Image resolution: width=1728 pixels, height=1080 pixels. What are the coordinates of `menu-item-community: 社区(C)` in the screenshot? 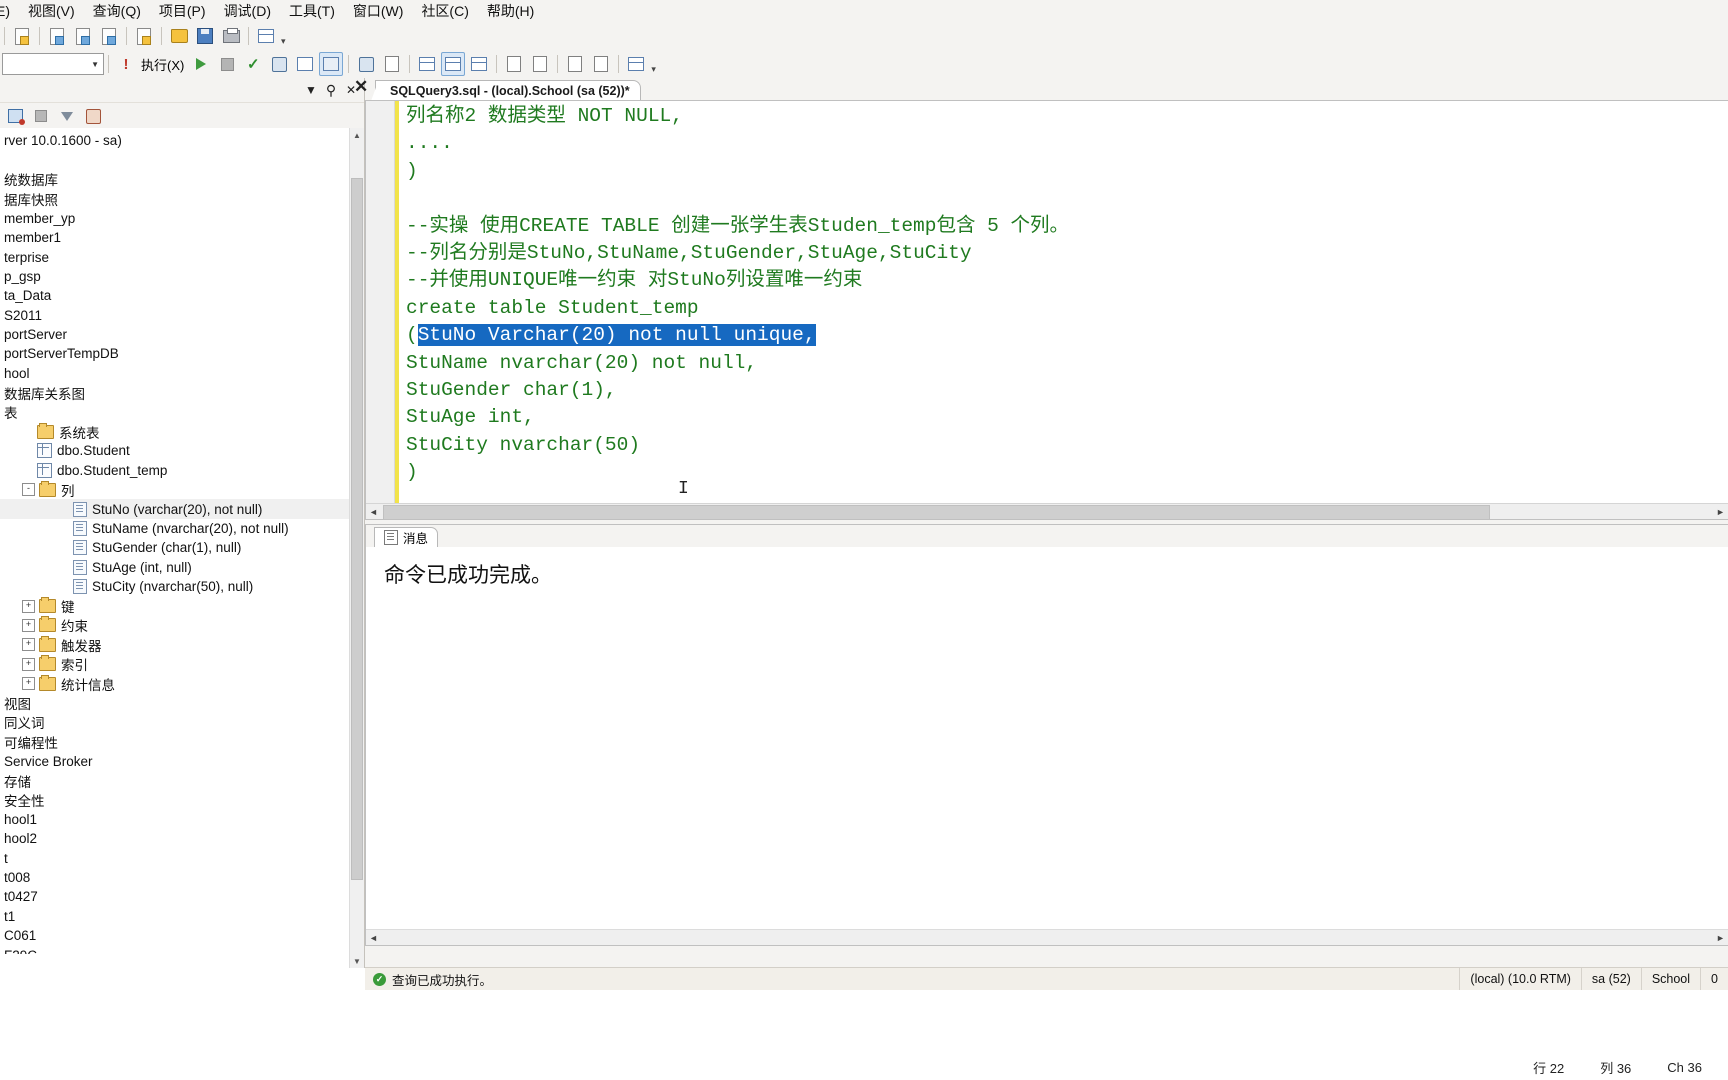 It's located at (444, 11).